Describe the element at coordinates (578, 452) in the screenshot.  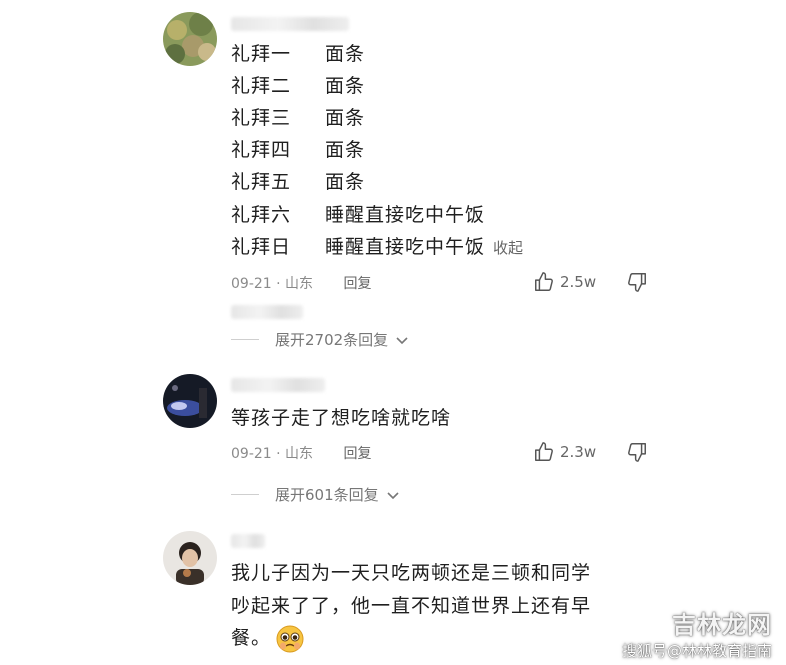
I see `like-count: 2.3w` at that location.